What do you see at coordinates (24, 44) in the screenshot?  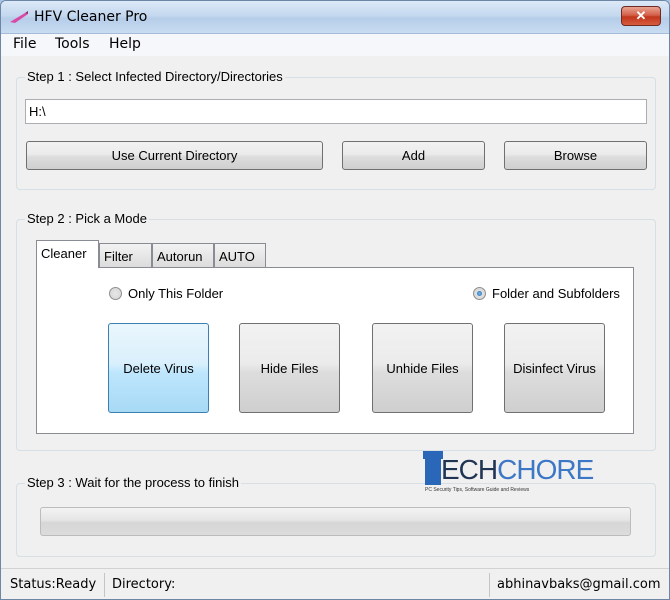 I see `menu-file: File` at bounding box center [24, 44].